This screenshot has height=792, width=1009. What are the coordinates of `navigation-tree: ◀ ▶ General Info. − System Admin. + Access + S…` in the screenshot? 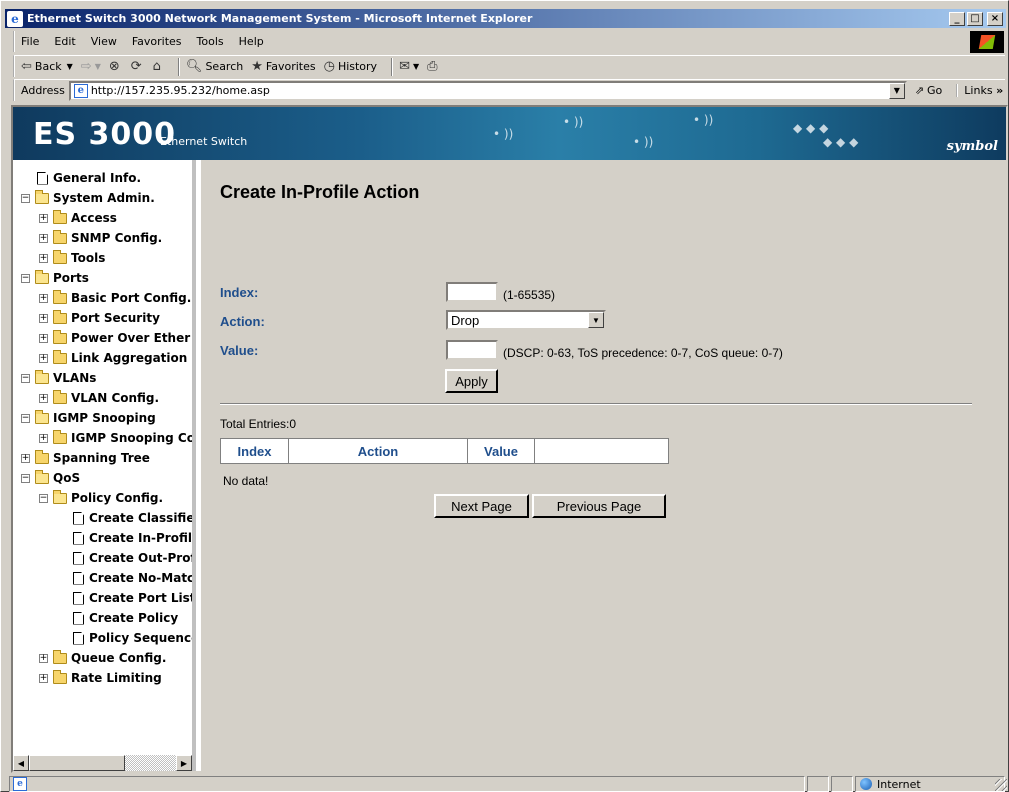 It's located at (104, 465).